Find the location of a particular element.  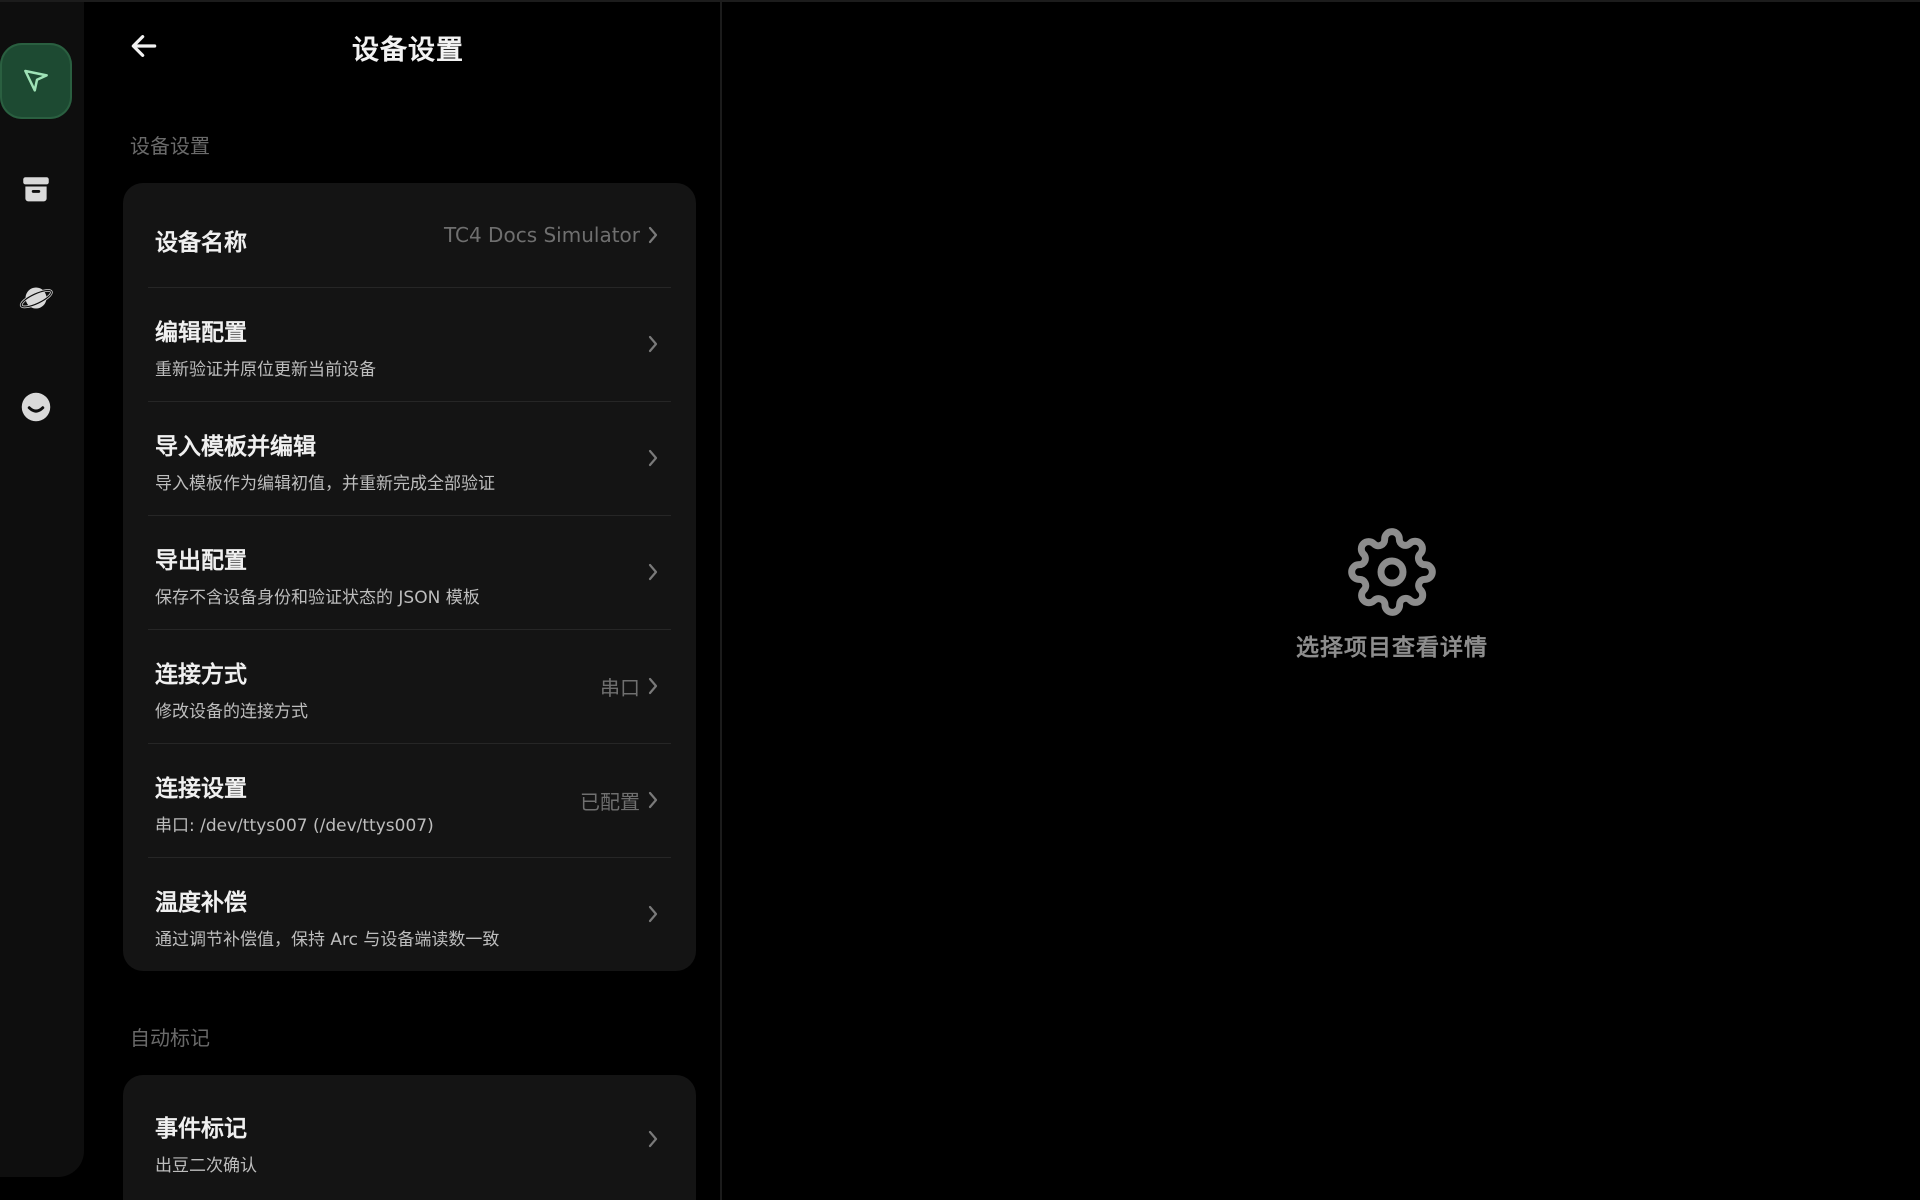

row-subtitle: 串口: /dev/ttys007 (/dev/ttys007) is located at coordinates (294, 826).